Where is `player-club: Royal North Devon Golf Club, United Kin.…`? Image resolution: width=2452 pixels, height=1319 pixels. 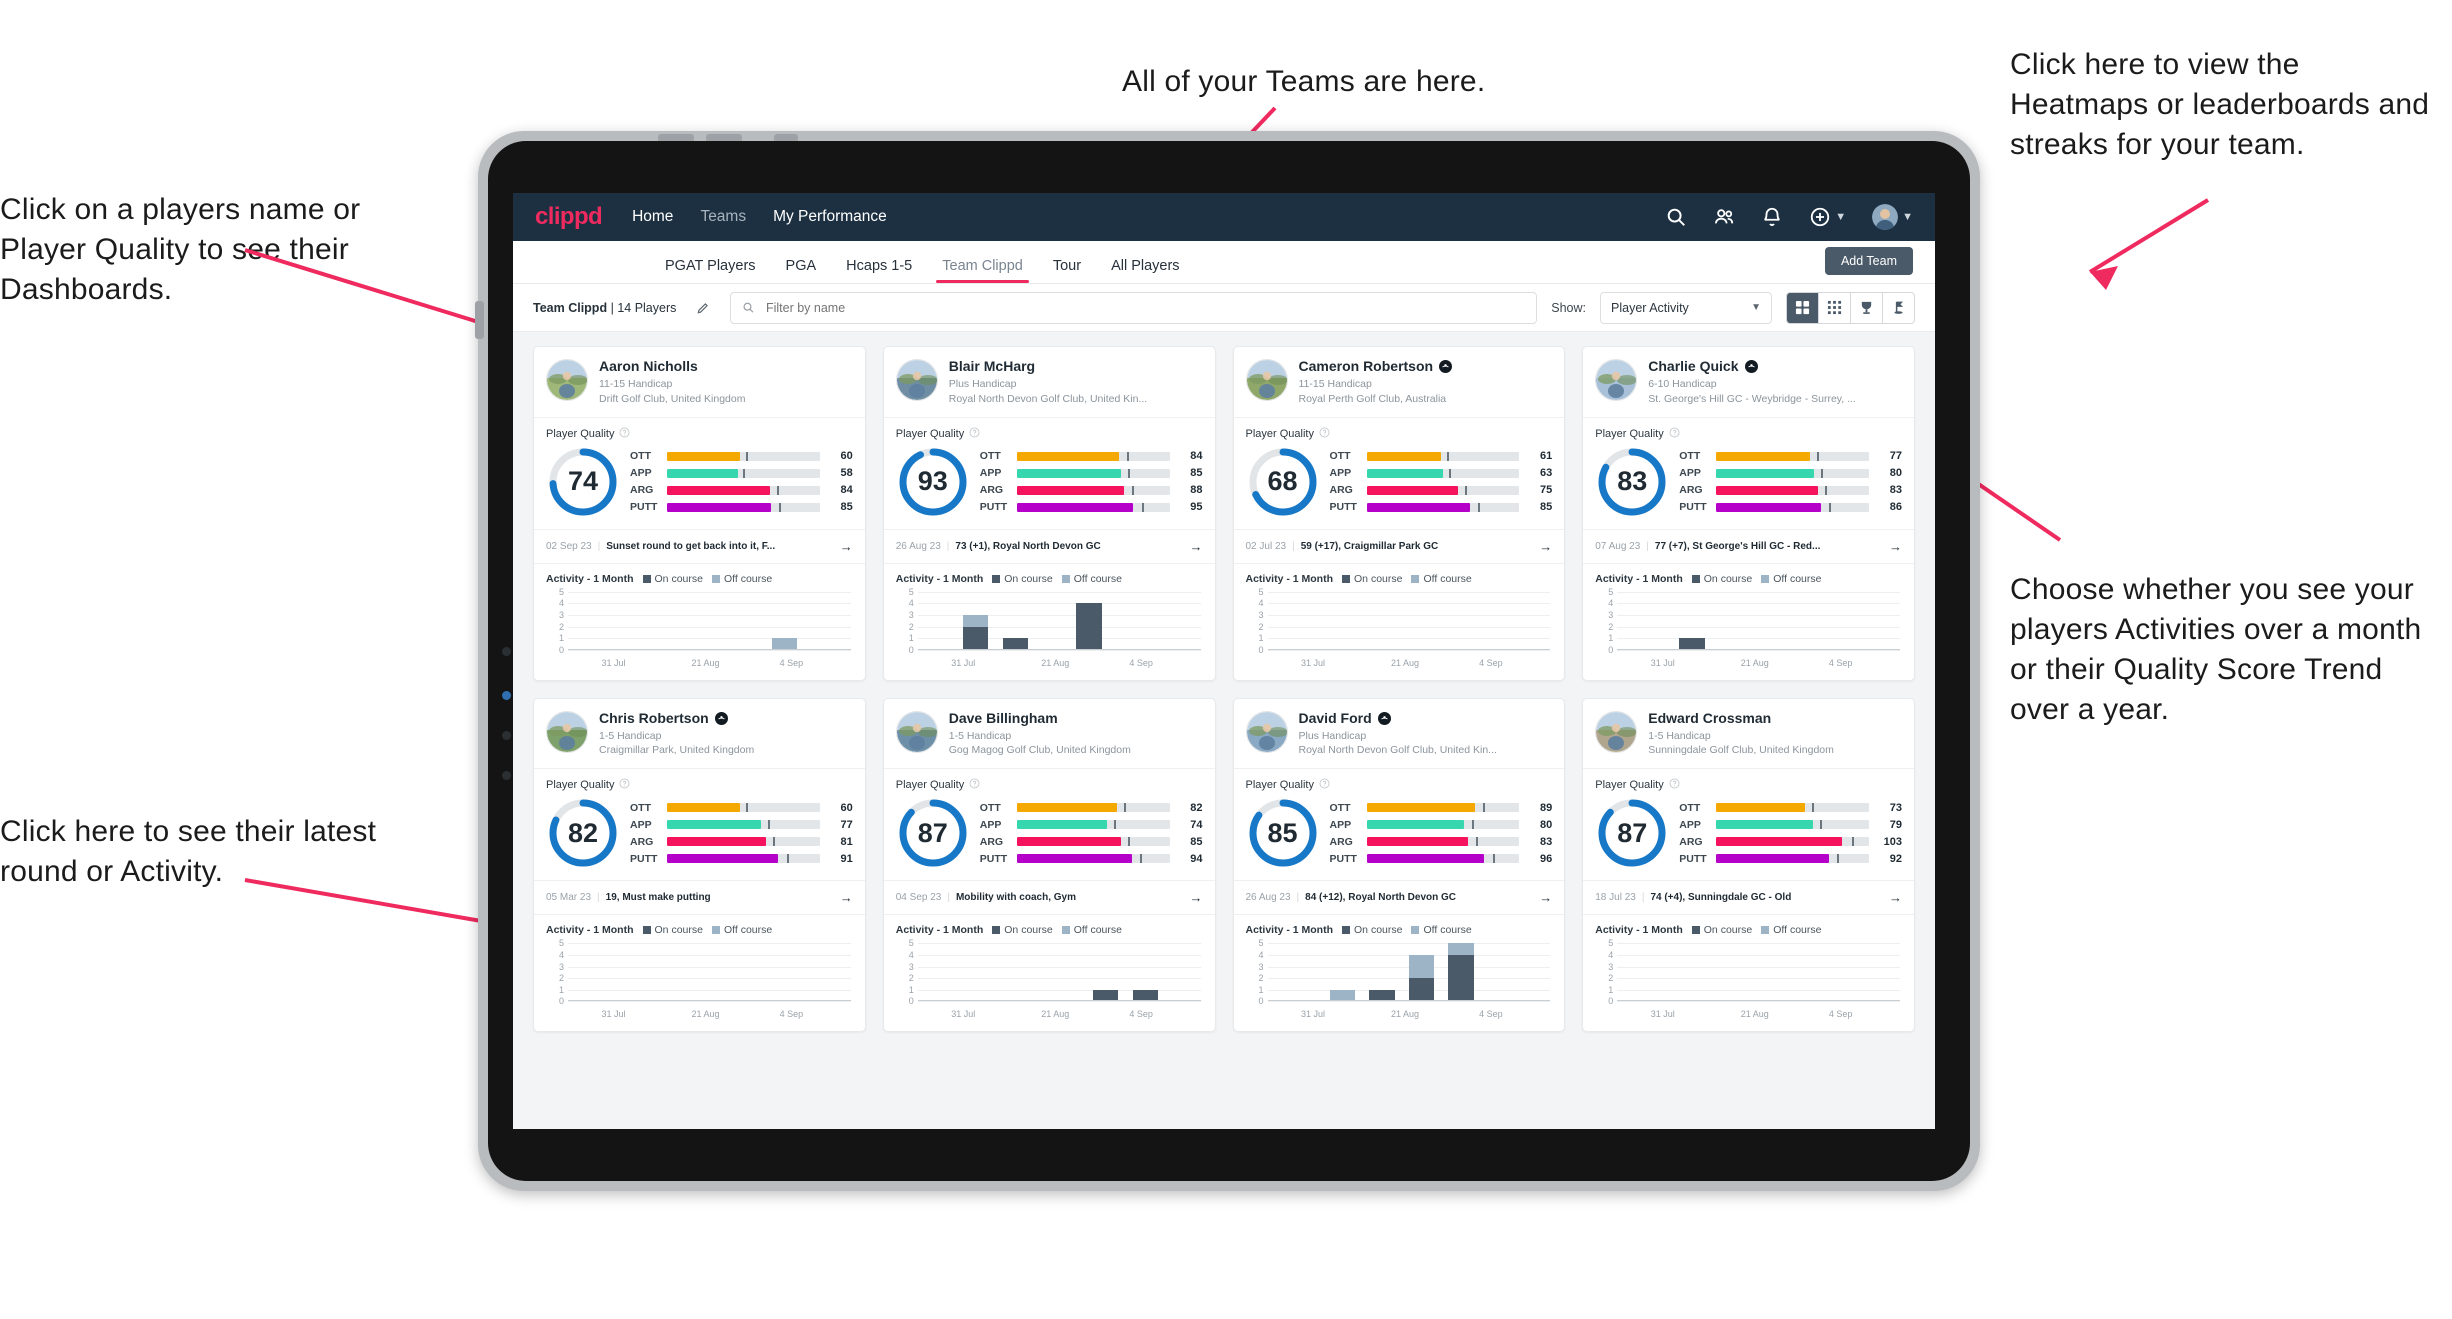
player-club: Royal North Devon Golf Club, United Kin.… is located at coordinates (1048, 398).